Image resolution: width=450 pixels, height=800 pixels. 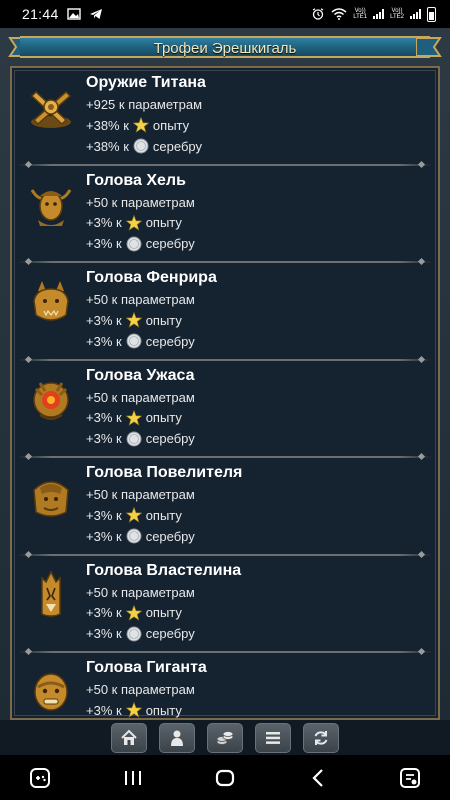 I want to click on signal-2-icon, so click(x=415, y=14).